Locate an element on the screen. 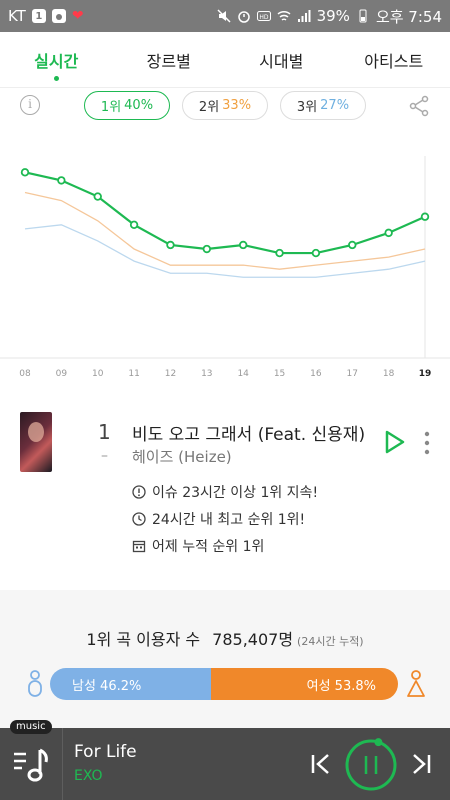 This screenshot has height=800, width=450. x-tick-label: 08 is located at coordinates (25, 374).